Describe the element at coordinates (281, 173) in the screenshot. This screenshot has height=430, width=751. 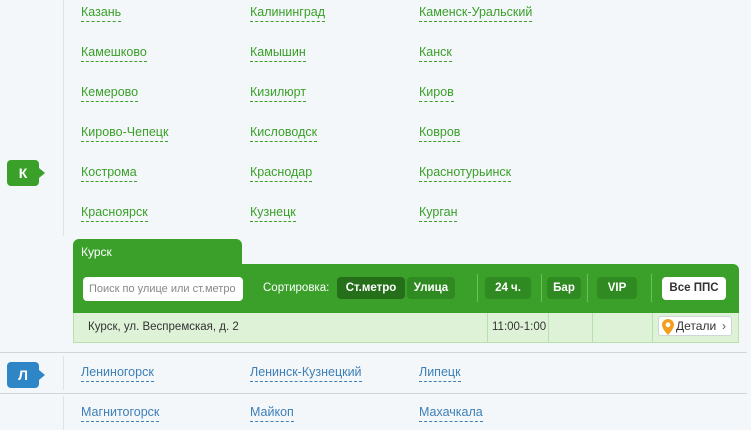
I see `city-link: Краснодар` at that location.